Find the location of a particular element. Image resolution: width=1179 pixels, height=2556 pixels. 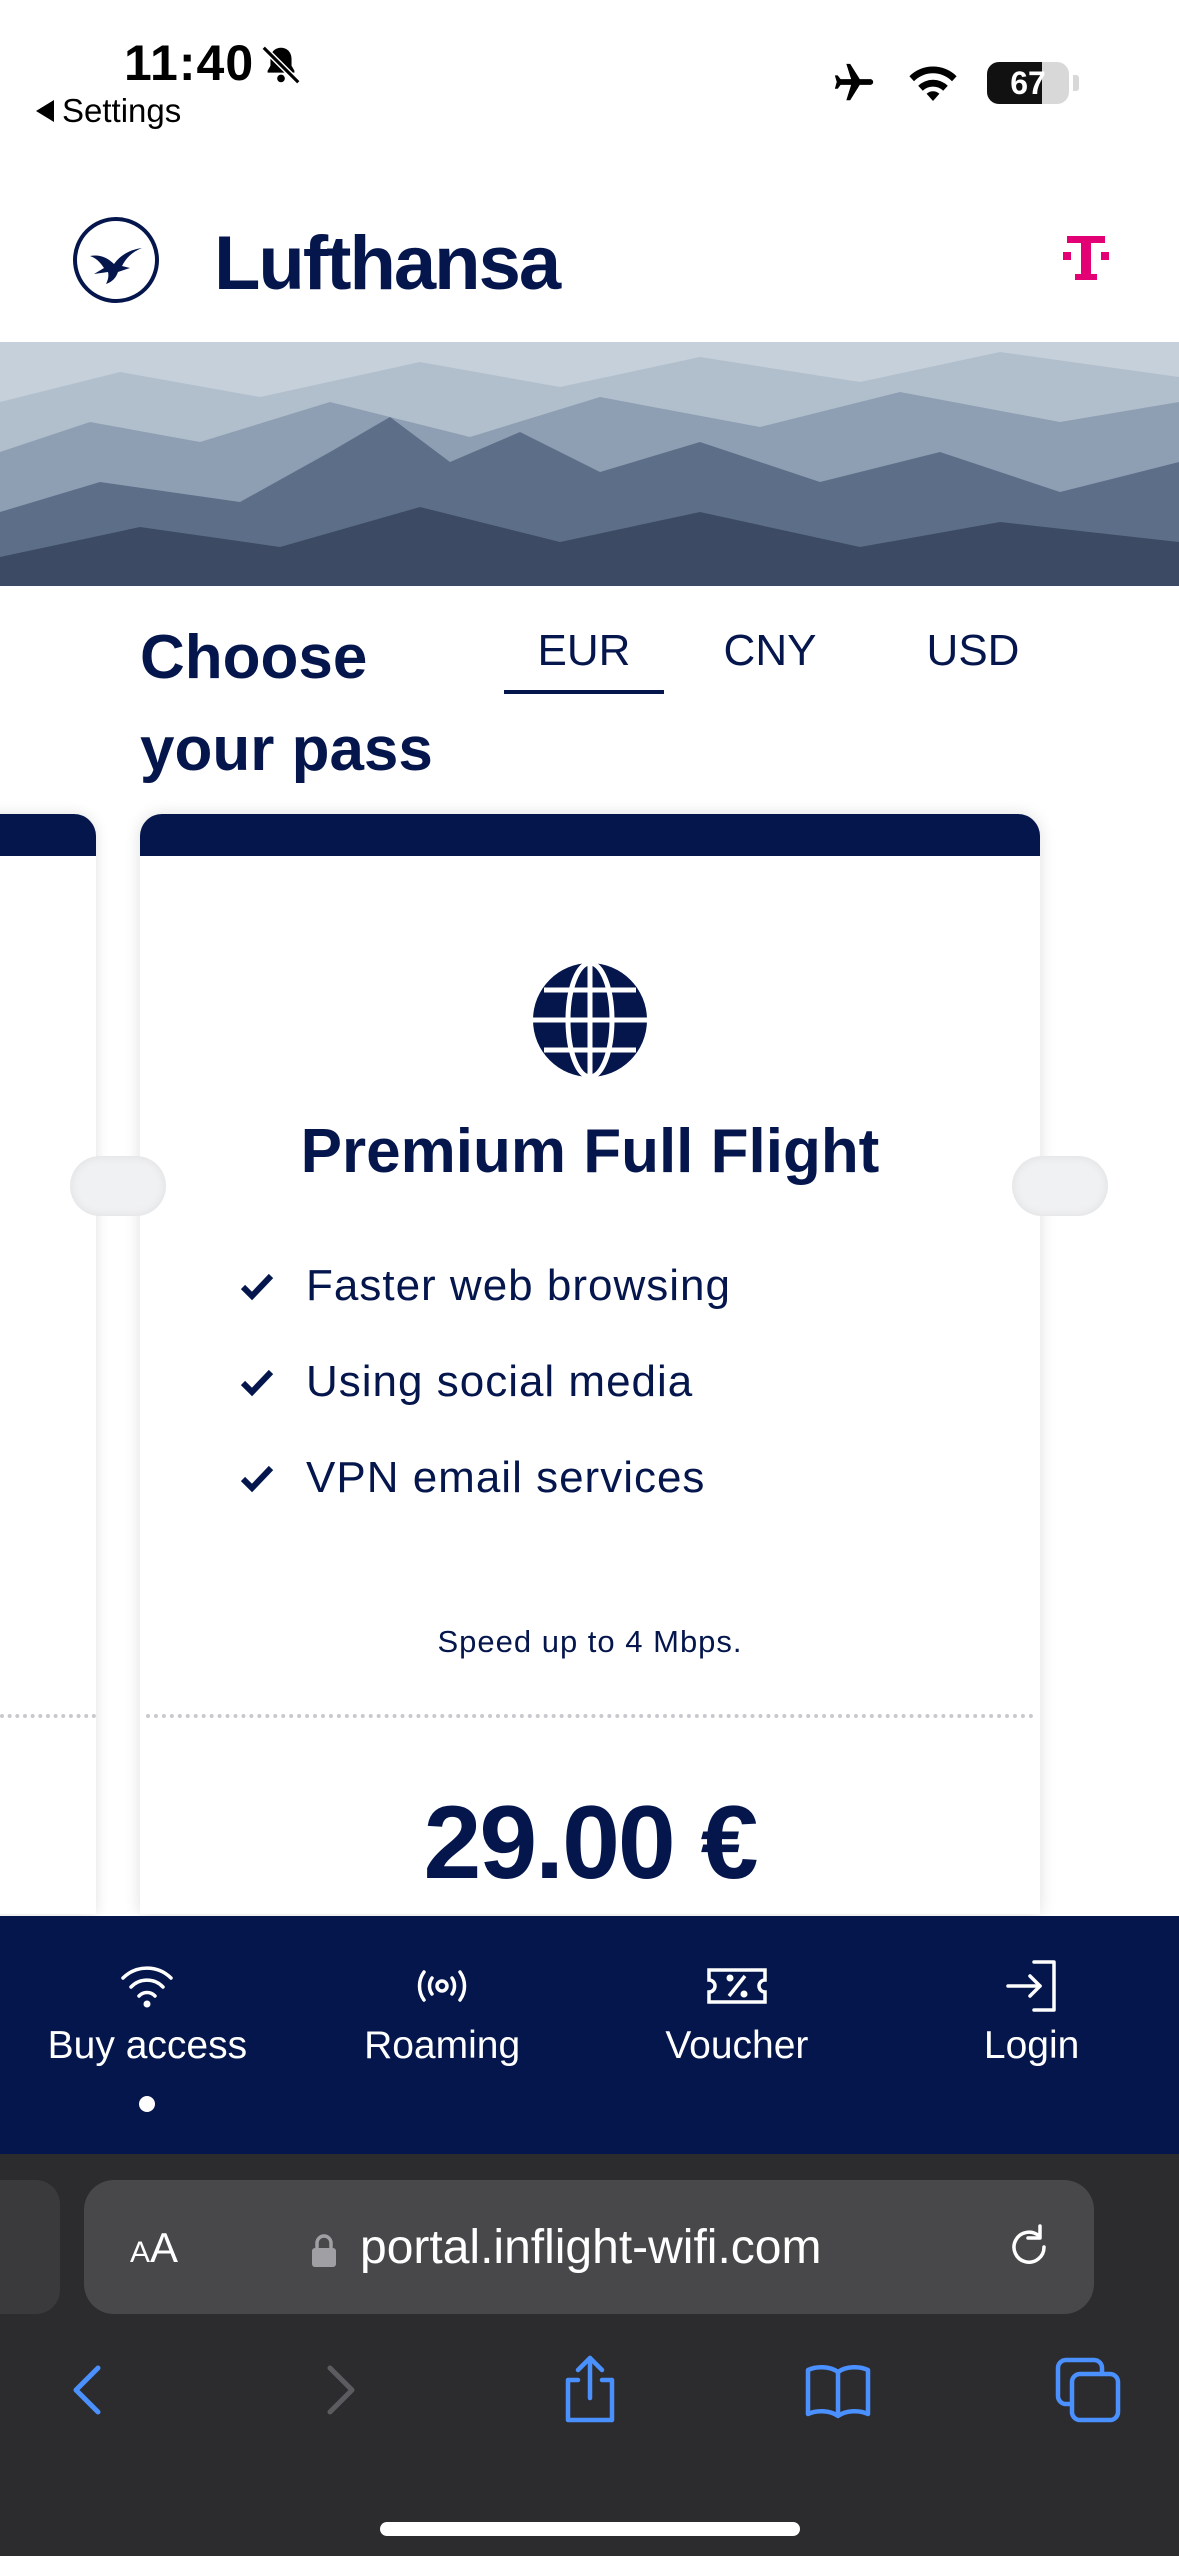

reload-icon is located at coordinates (1029, 2247).